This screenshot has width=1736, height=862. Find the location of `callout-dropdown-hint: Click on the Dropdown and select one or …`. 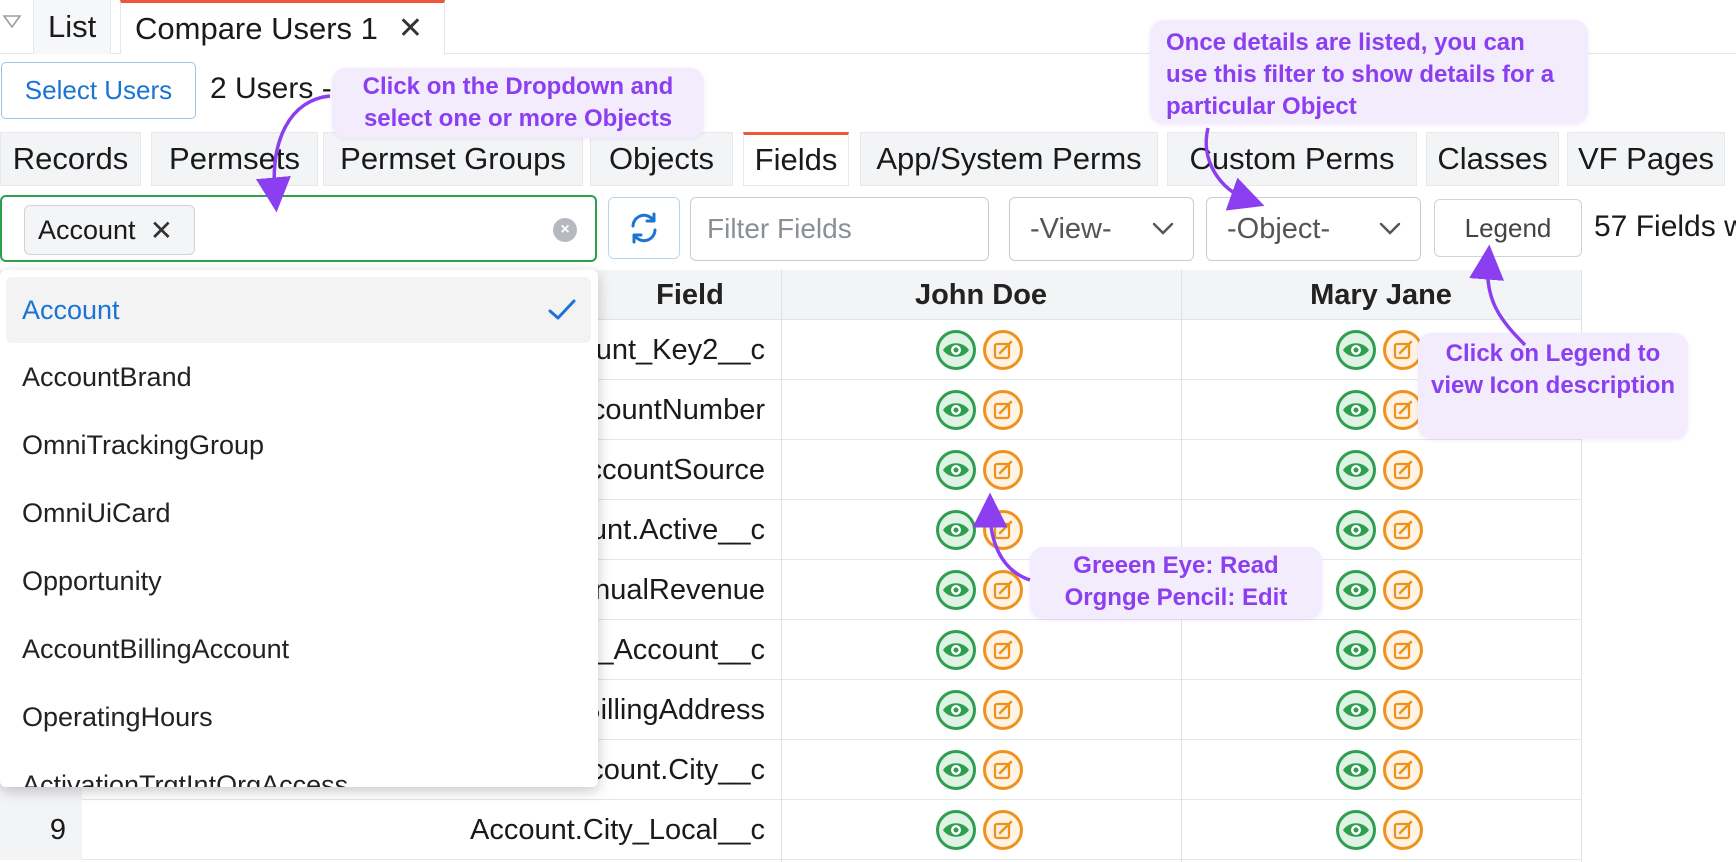

callout-dropdown-hint: Click on the Dropdown and select one or … is located at coordinates (518, 103).